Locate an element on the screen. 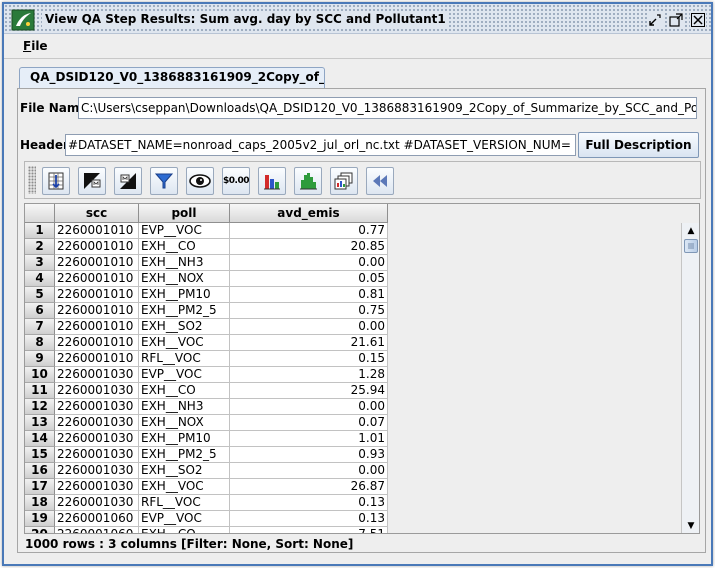 This screenshot has width=715, height=568. toolbar-grip-icon is located at coordinates (32, 180).